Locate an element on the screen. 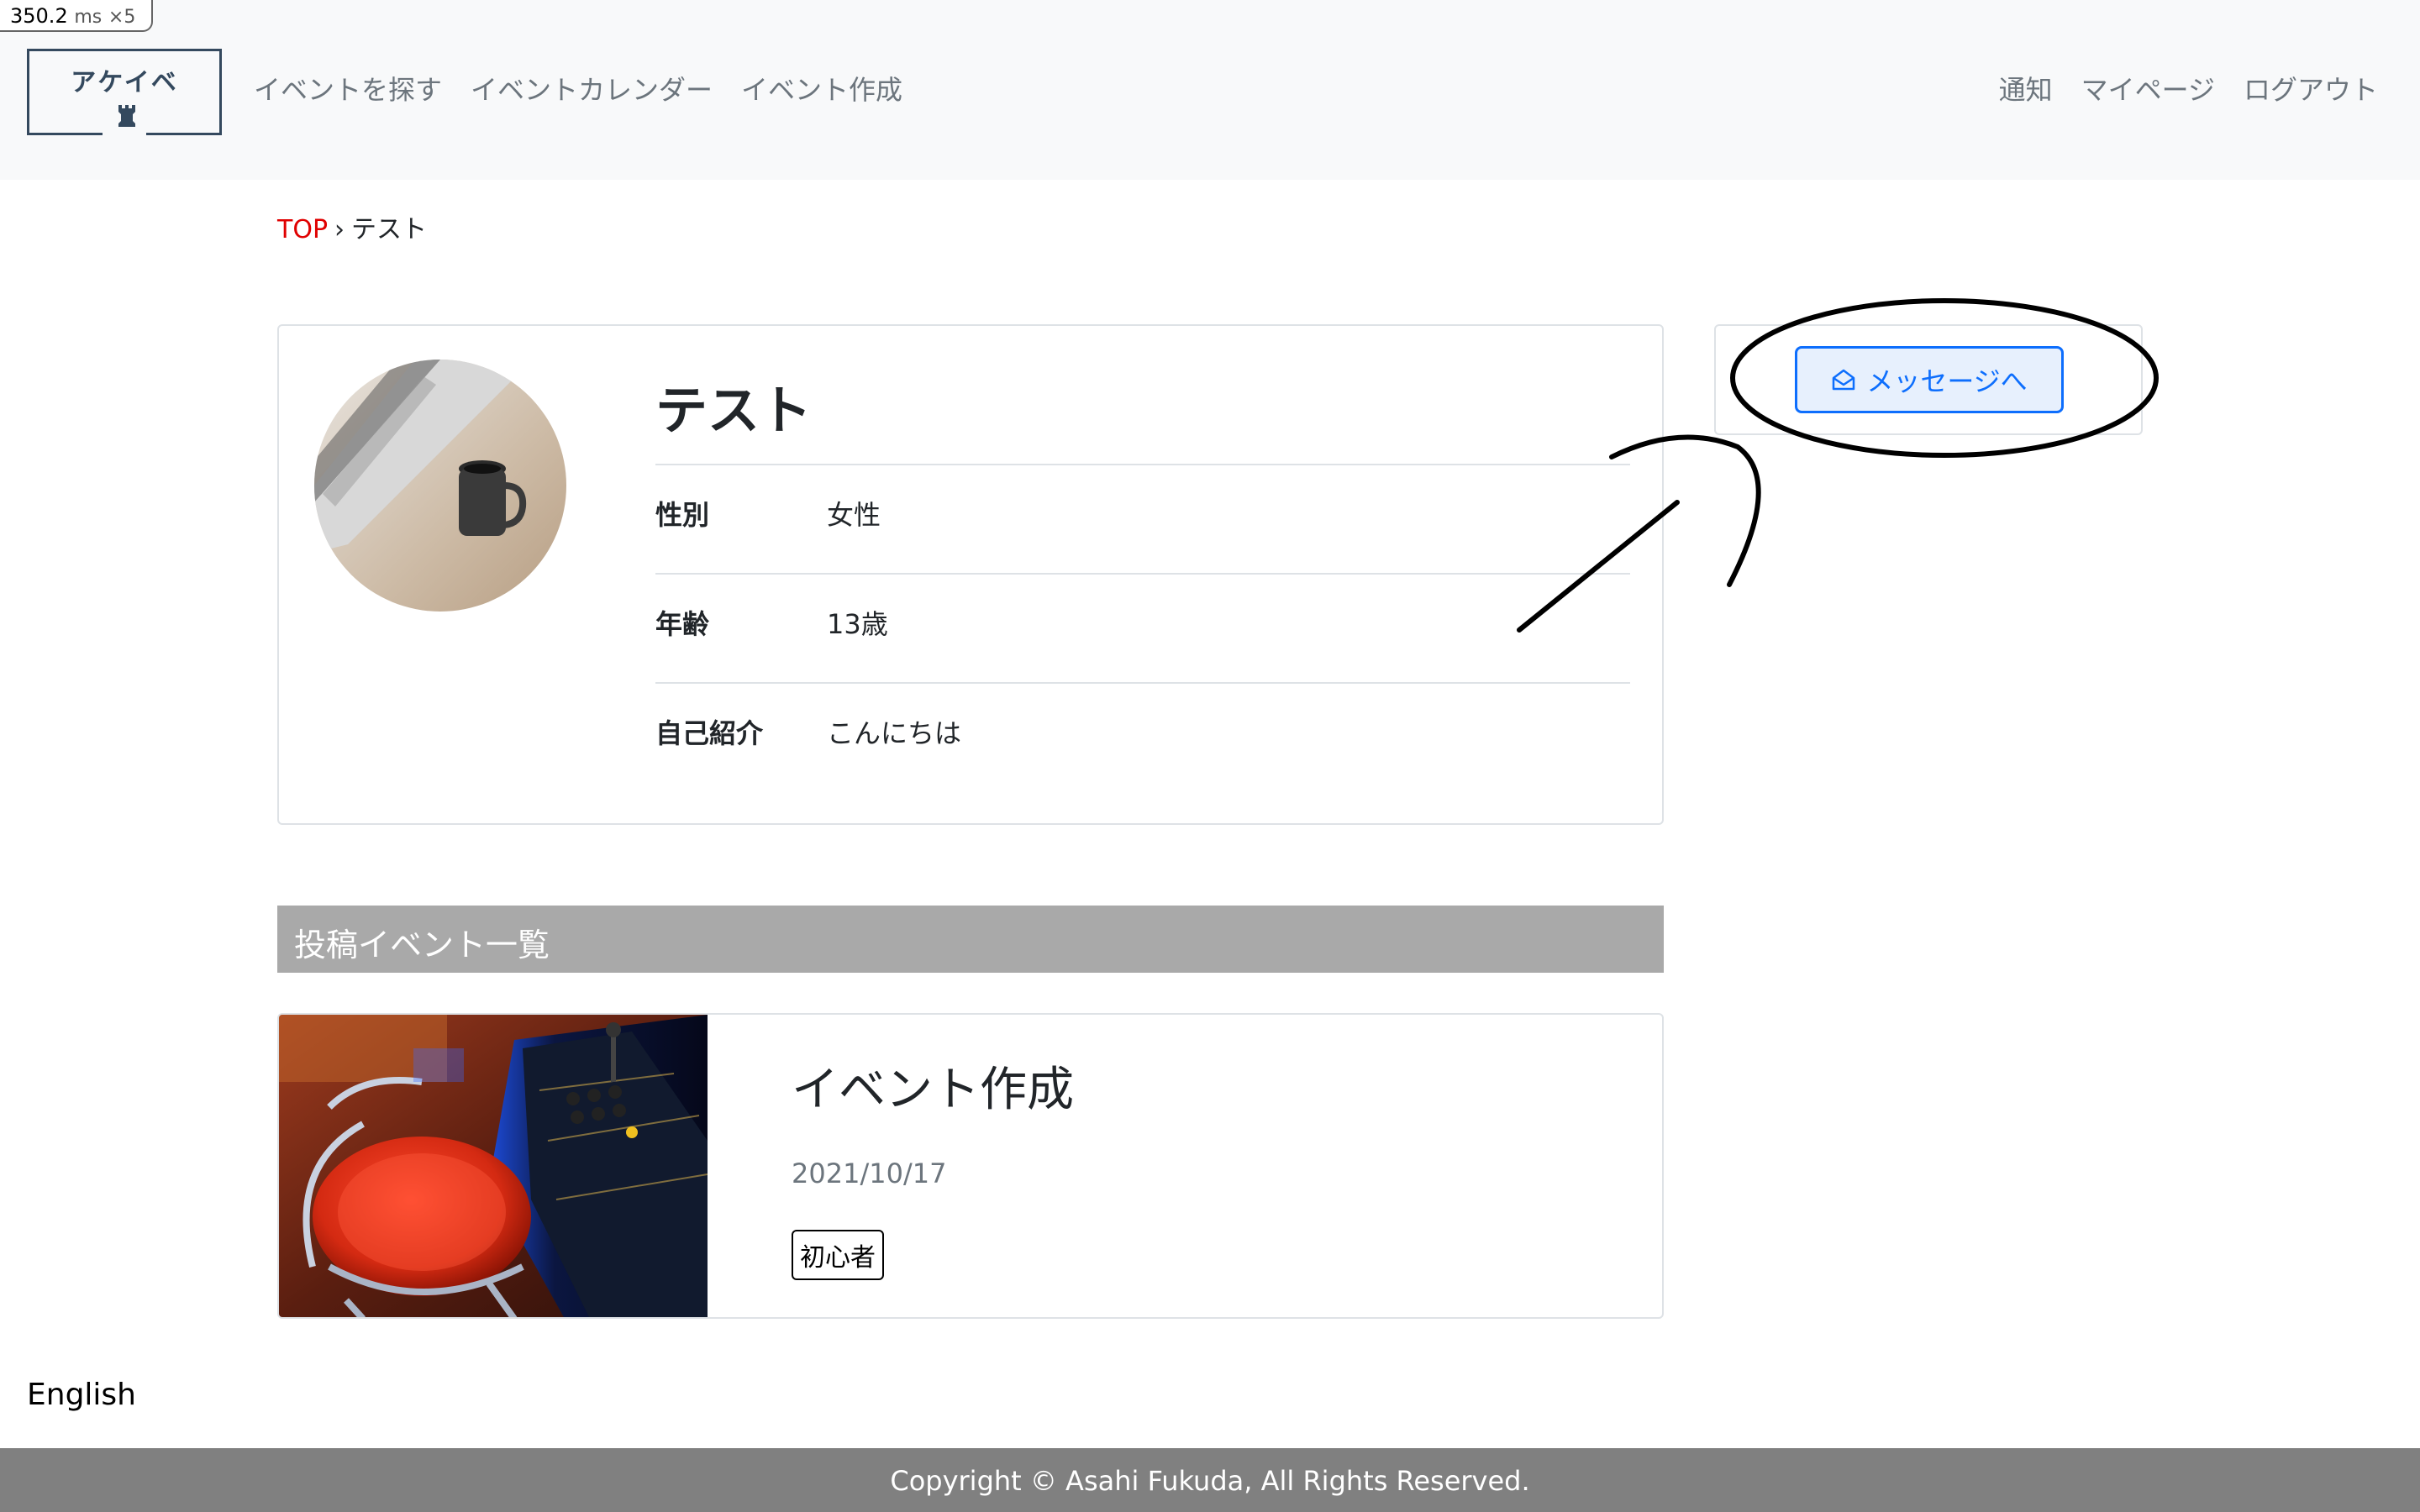 The width and height of the screenshot is (2420, 1512). envelope-open-icon is located at coordinates (1844, 380).